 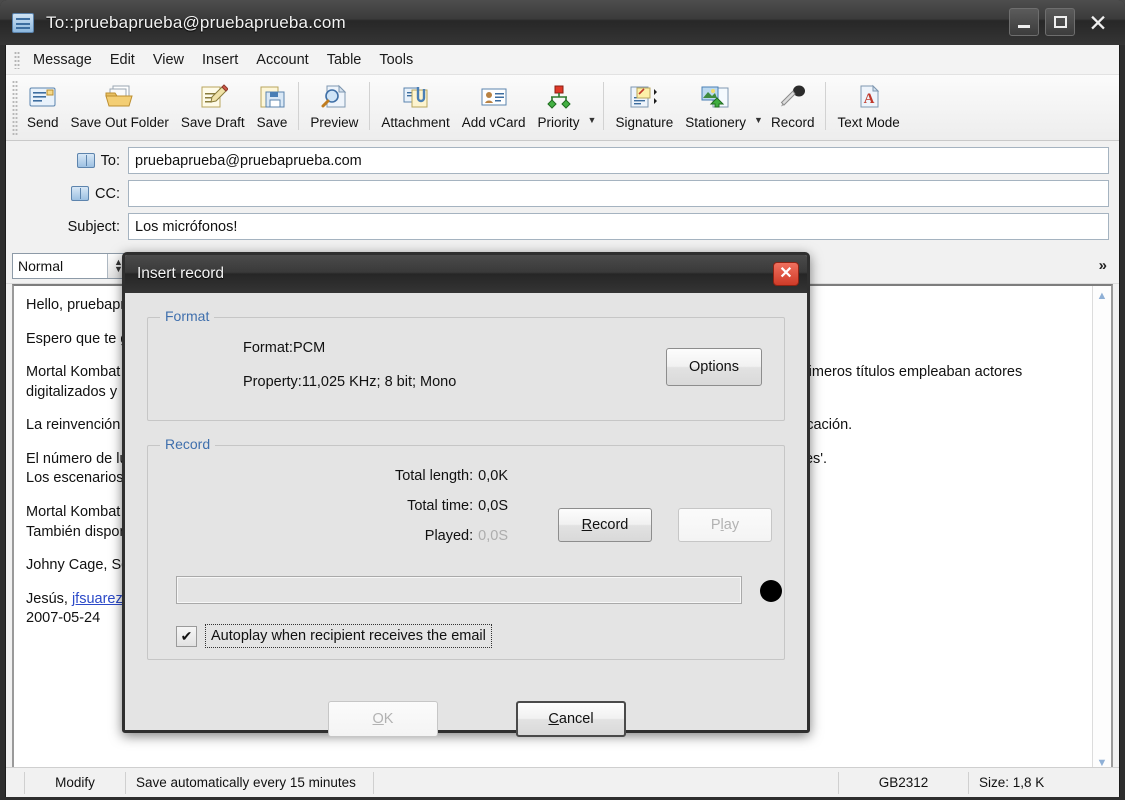 What do you see at coordinates (618, 160) in the screenshot?
I see `to-input: pruebaprueba@pruebaprueba.com` at bounding box center [618, 160].